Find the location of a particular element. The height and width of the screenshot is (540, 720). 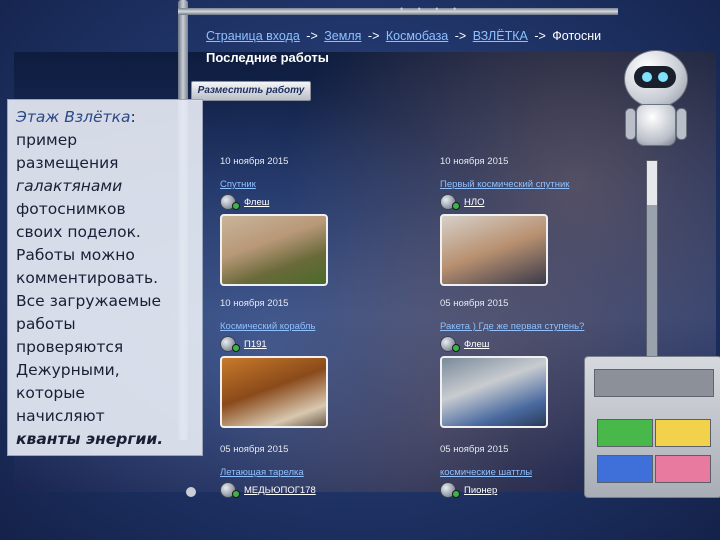

description-line: работы is located at coordinates (46, 324).